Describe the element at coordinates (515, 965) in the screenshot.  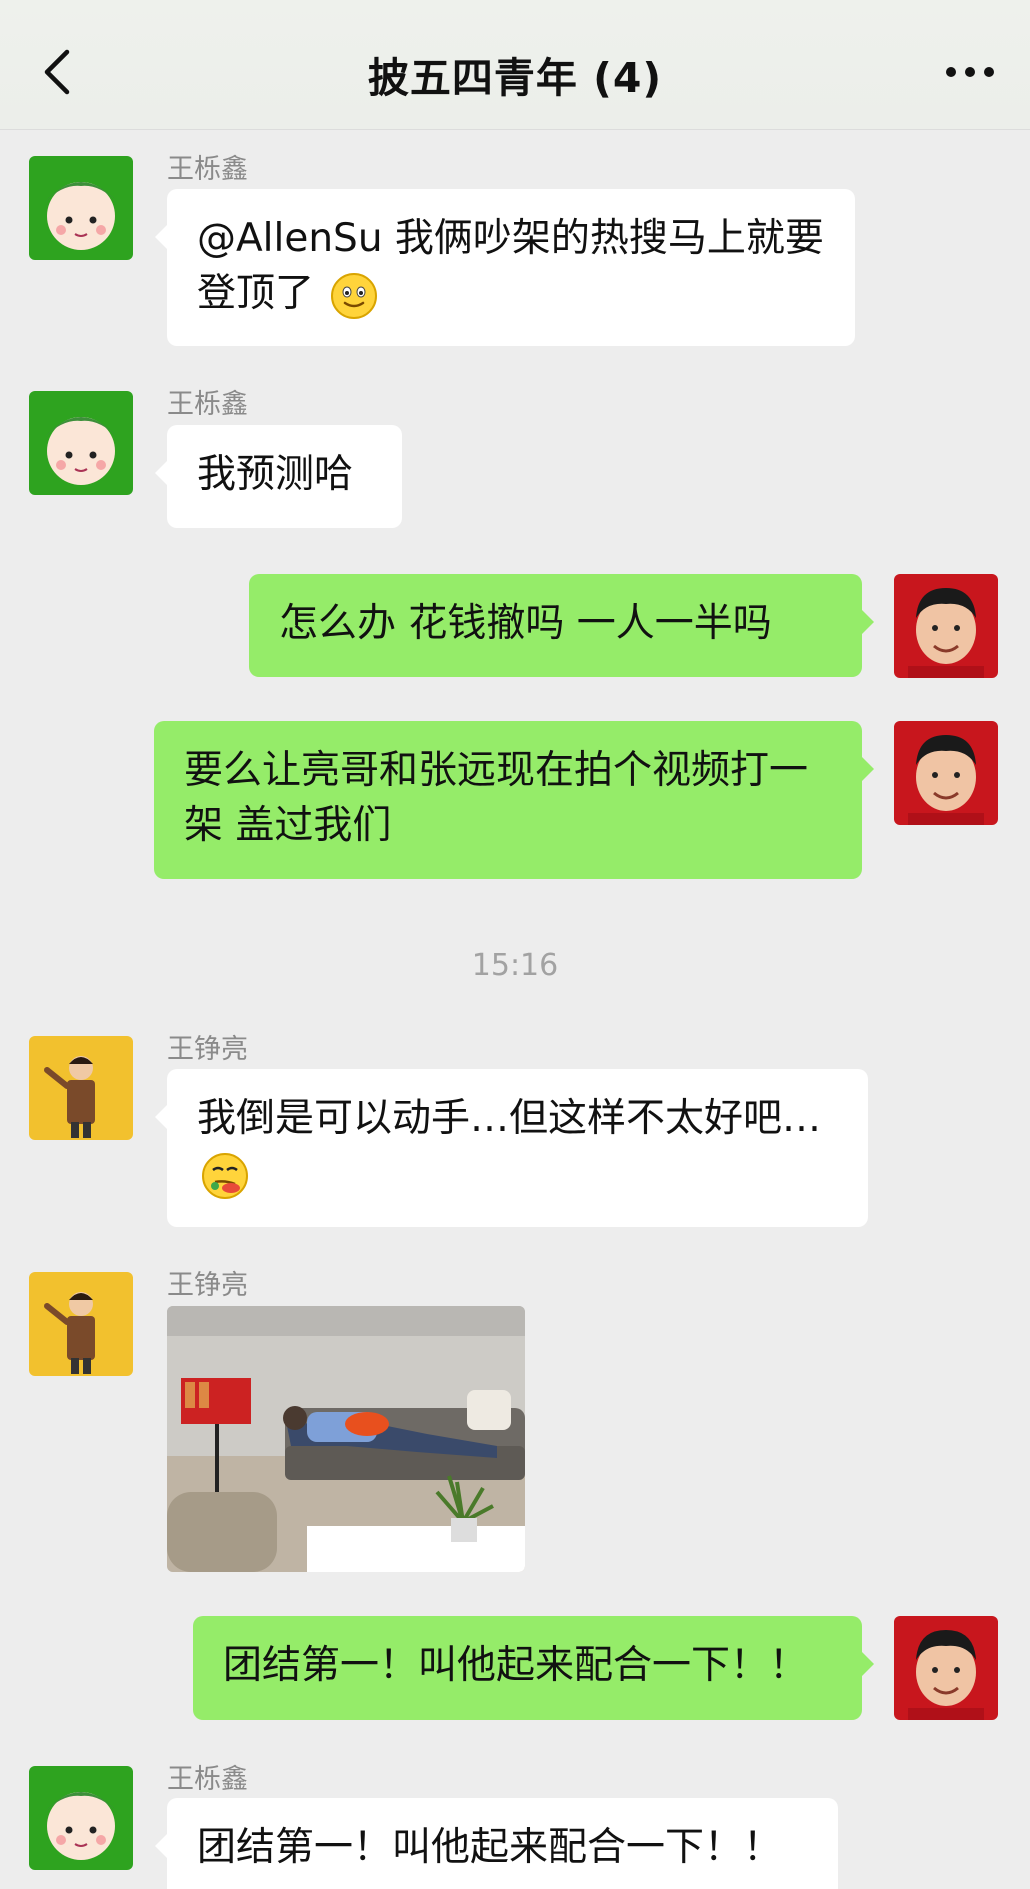
I see `timestamp: 15:16` at that location.